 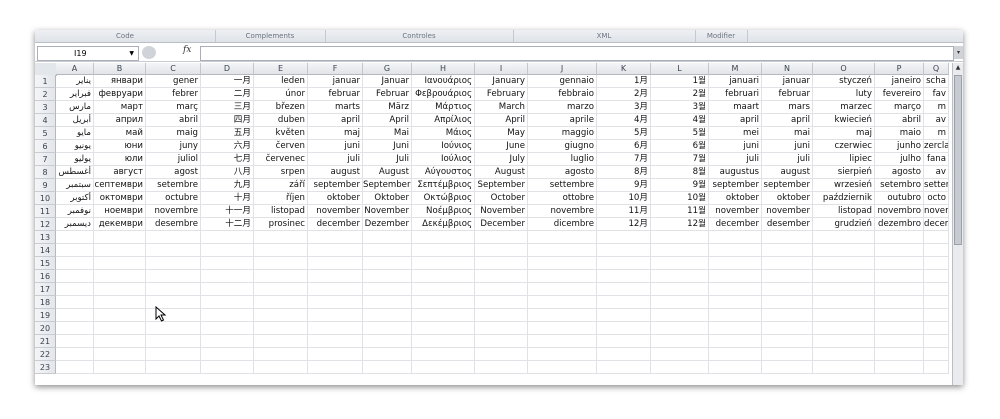 What do you see at coordinates (281, 224) in the screenshot?
I see `cell: prosinec` at bounding box center [281, 224].